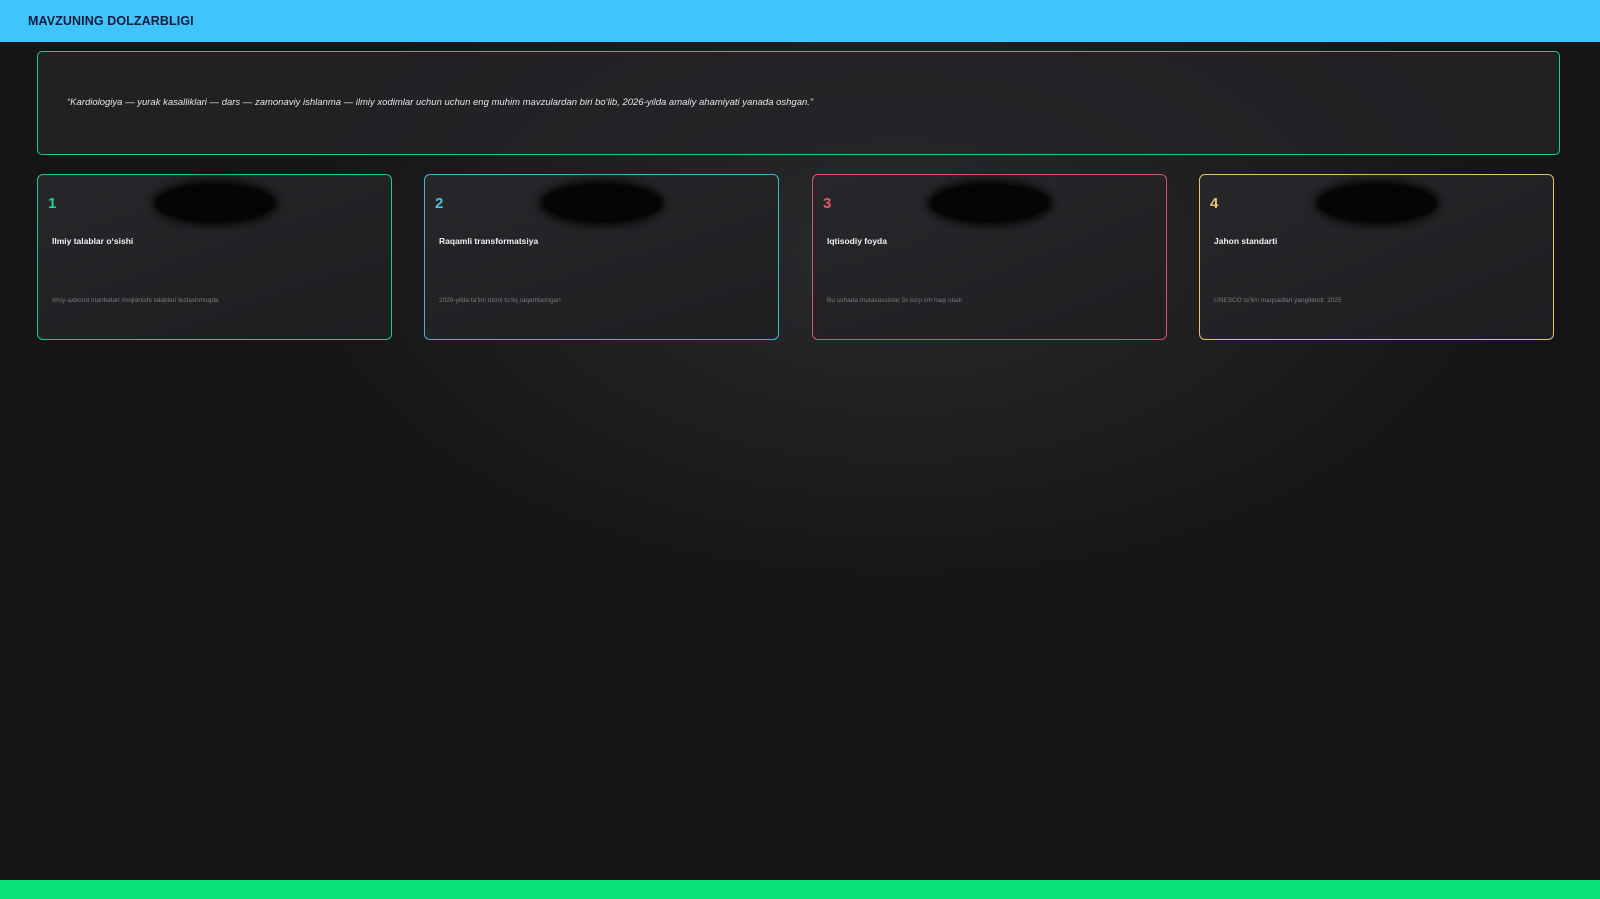  I want to click on card-1-image-placeholder, so click(215, 203).